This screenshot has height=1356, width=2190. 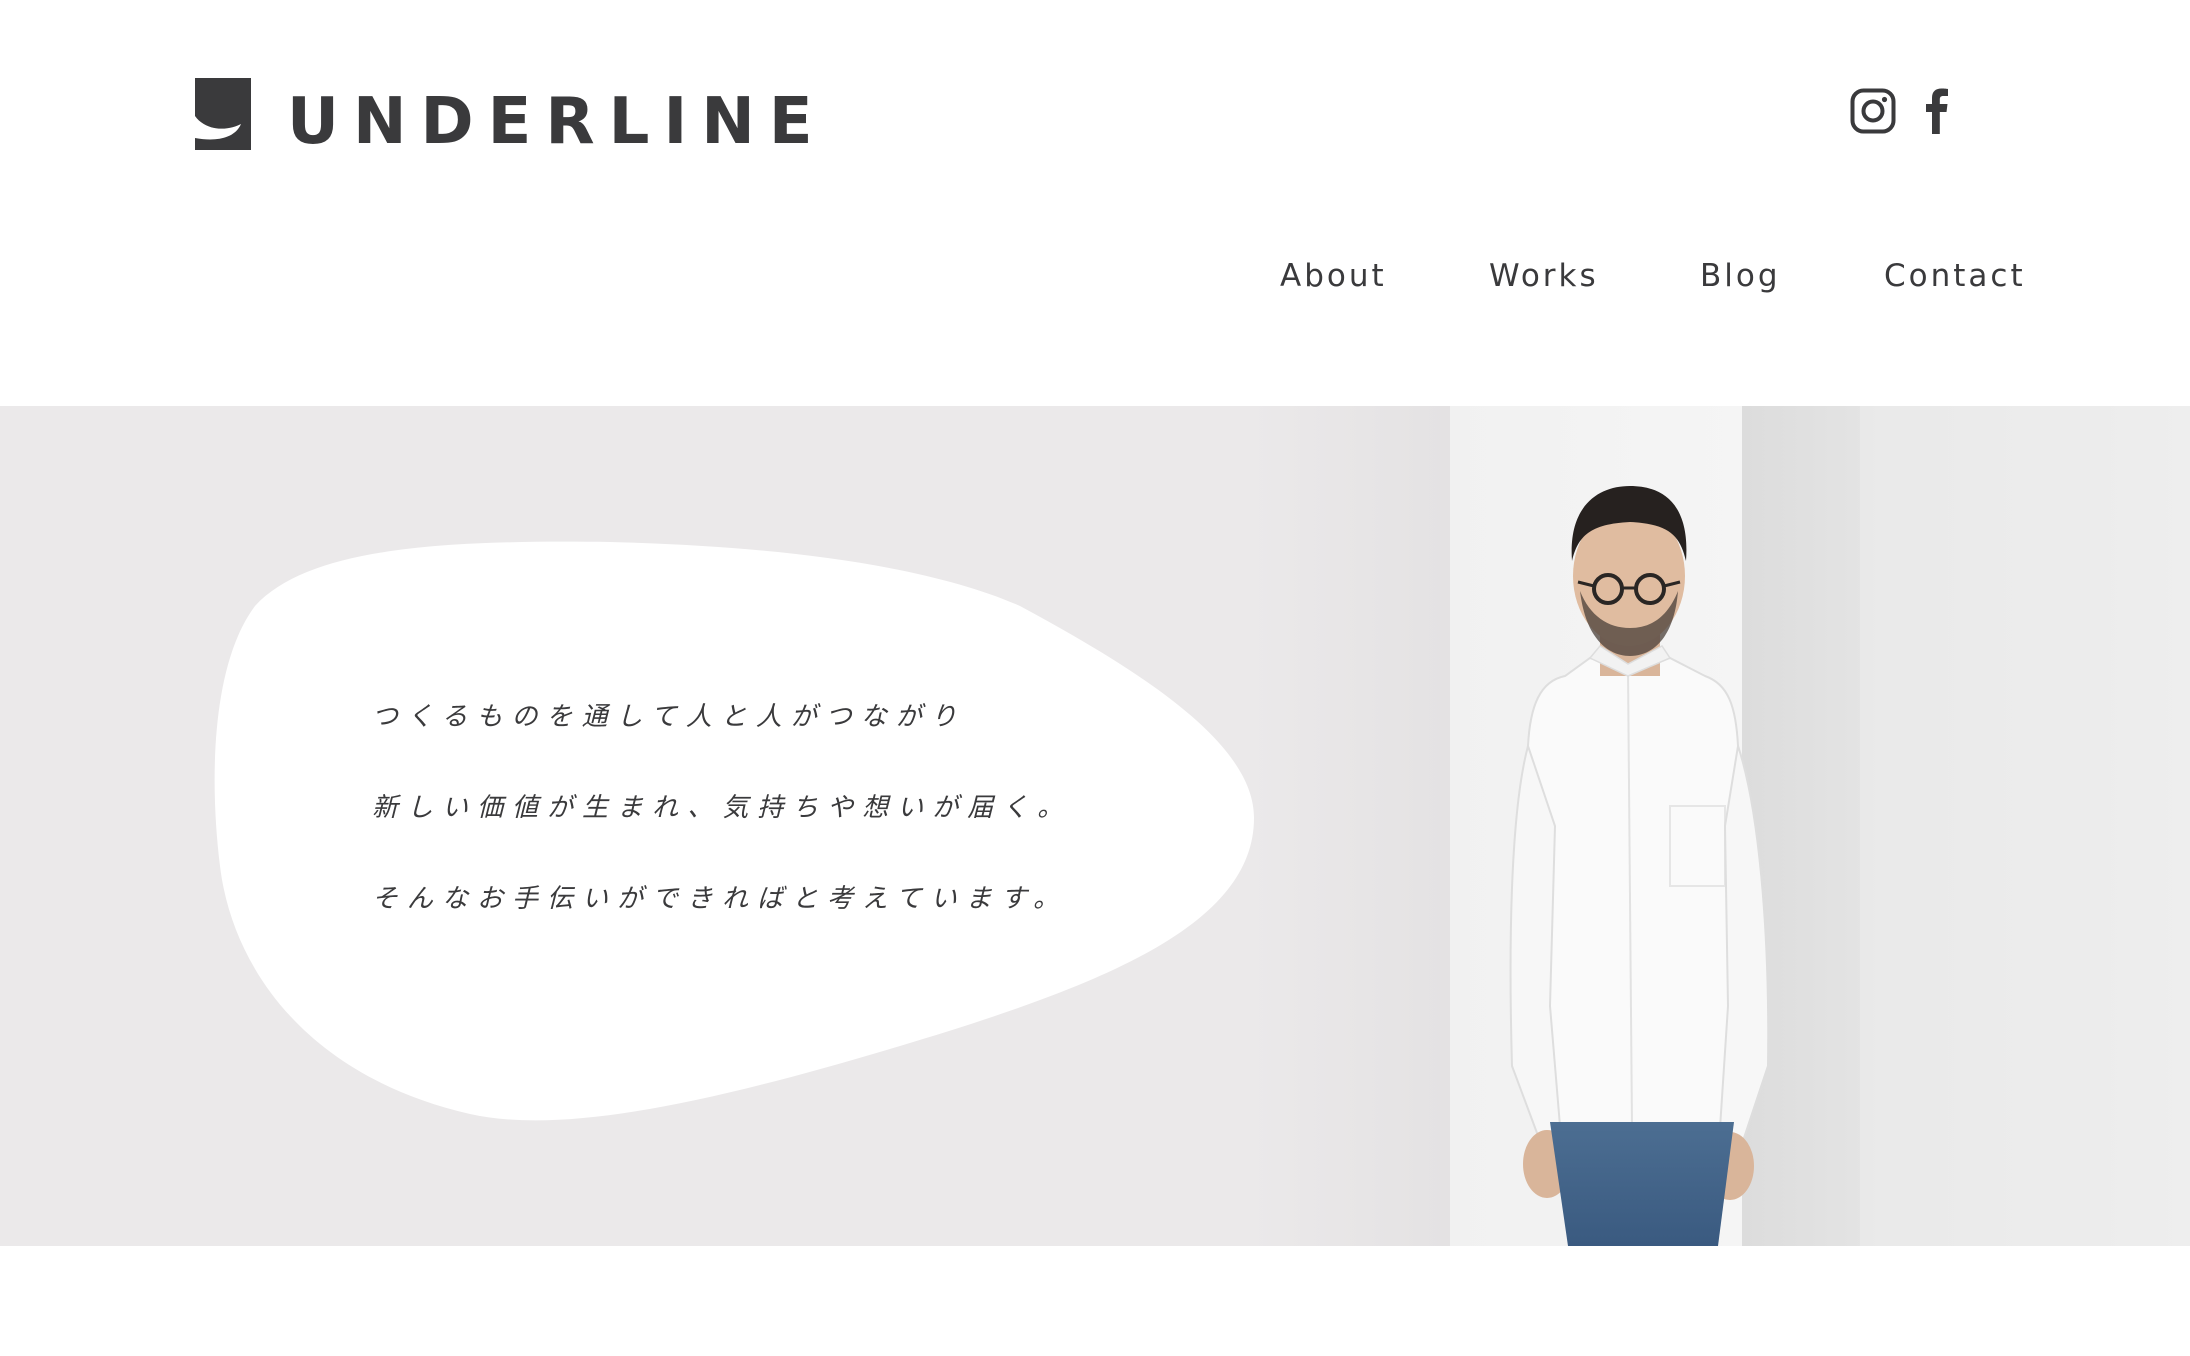 What do you see at coordinates (1740, 276) in the screenshot?
I see `nav-blog: Blog` at bounding box center [1740, 276].